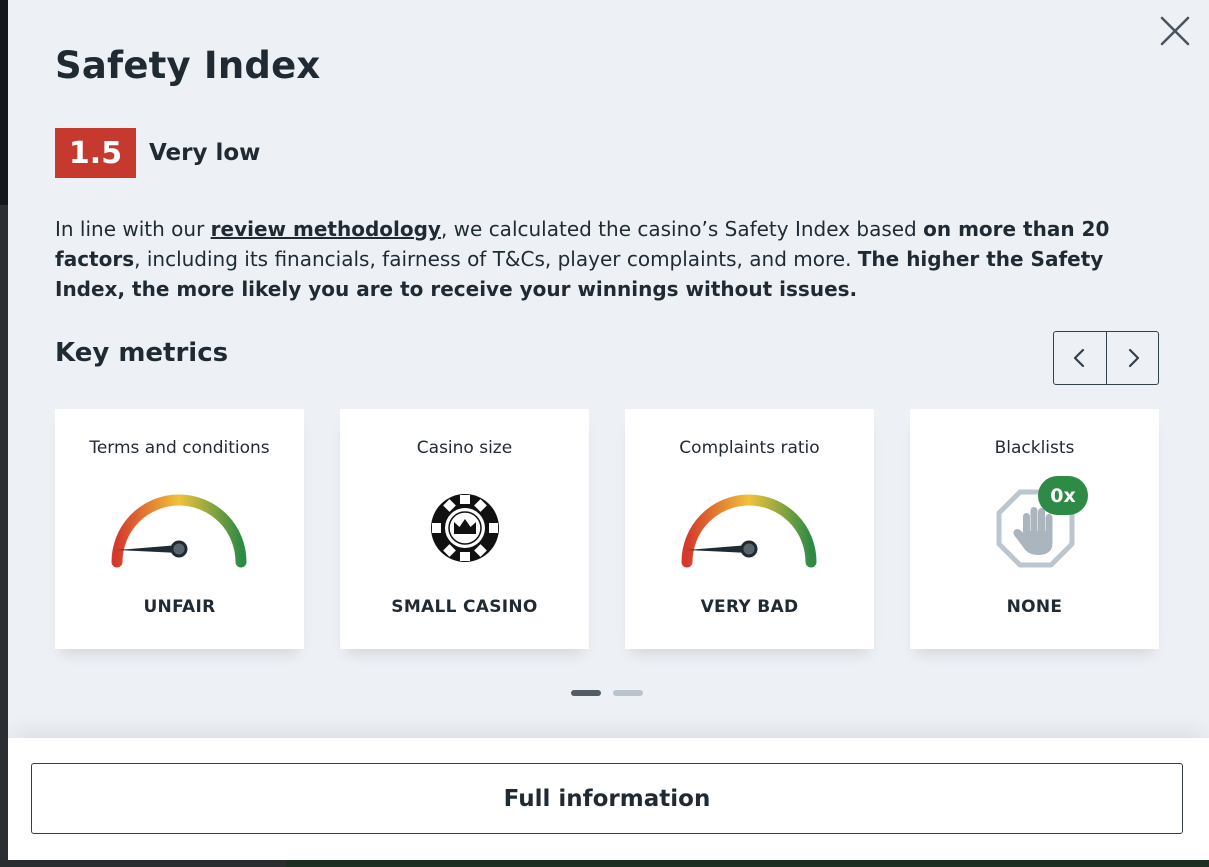  I want to click on close-icon, so click(1175, 31).